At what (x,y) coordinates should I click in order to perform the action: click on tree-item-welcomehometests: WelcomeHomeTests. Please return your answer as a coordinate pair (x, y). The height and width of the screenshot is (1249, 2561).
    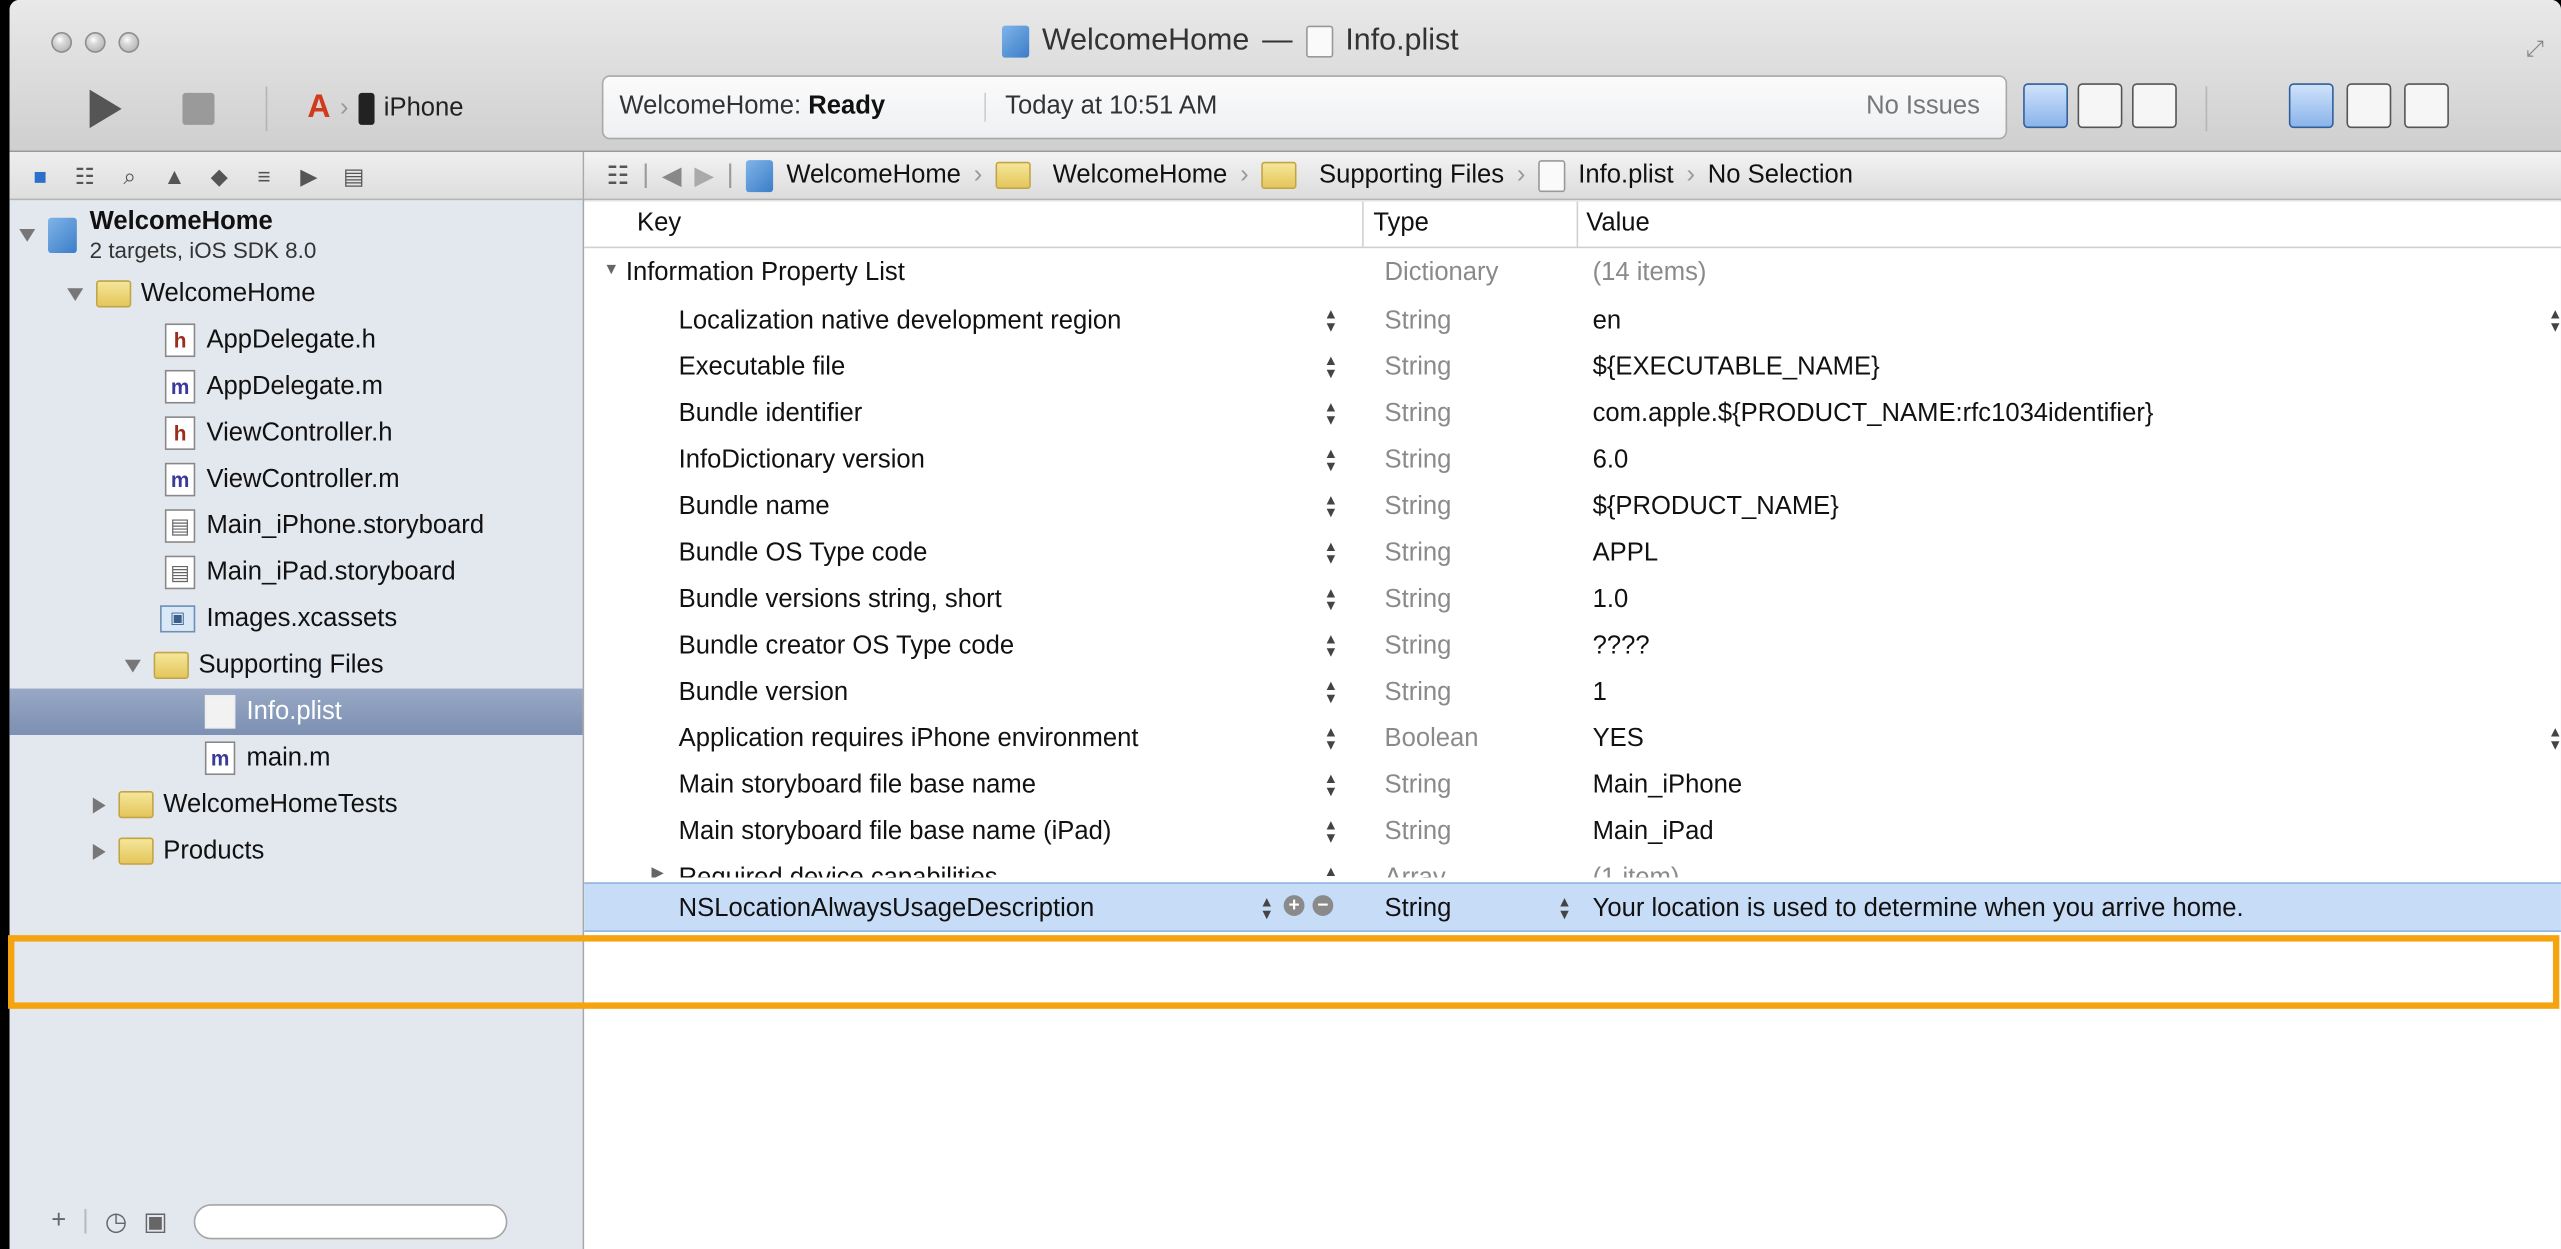
    Looking at the image, I should click on (296, 804).